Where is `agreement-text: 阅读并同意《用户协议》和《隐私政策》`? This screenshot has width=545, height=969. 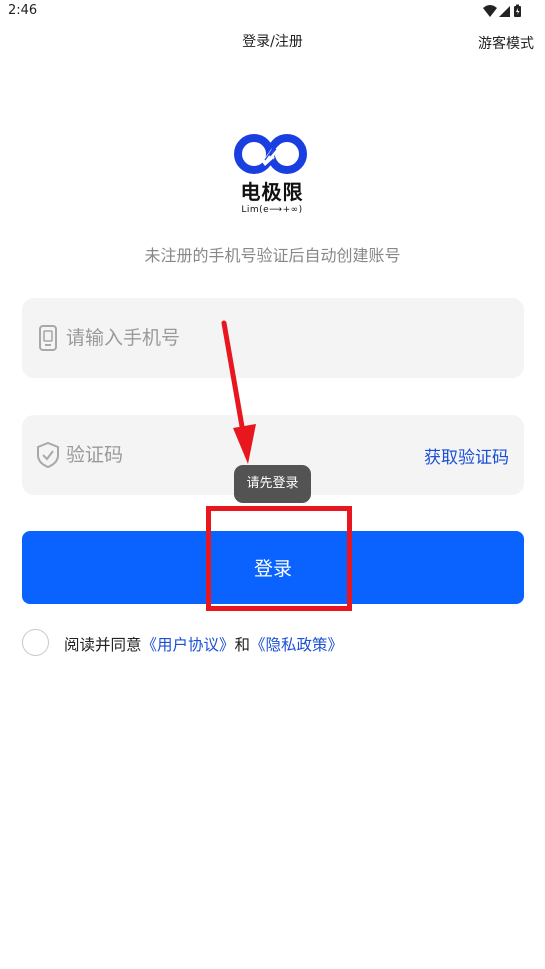
agreement-text: 阅读并同意《用户协议》和《隐私政策》 is located at coordinates (203, 644).